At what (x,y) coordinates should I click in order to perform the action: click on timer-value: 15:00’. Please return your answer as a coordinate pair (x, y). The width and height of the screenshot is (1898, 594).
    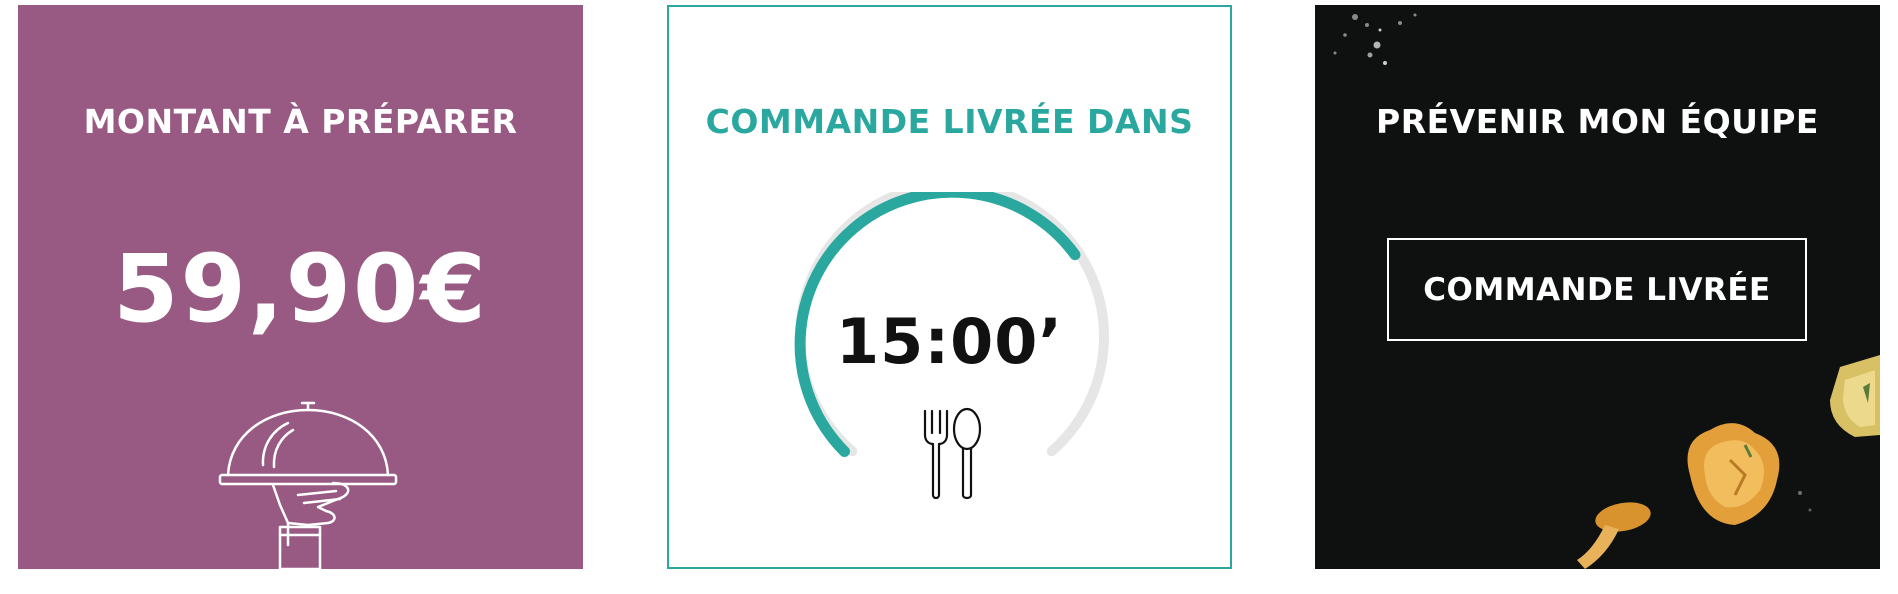
    Looking at the image, I should click on (949, 341).